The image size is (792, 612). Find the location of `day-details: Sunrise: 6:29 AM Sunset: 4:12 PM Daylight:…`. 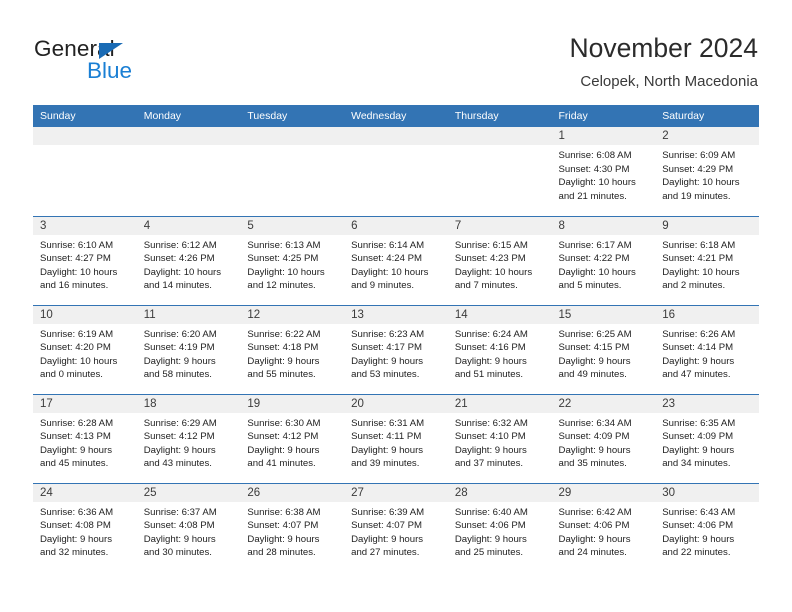

day-details: Sunrise: 6:29 AM Sunset: 4:12 PM Daylight:… is located at coordinates (189, 442).